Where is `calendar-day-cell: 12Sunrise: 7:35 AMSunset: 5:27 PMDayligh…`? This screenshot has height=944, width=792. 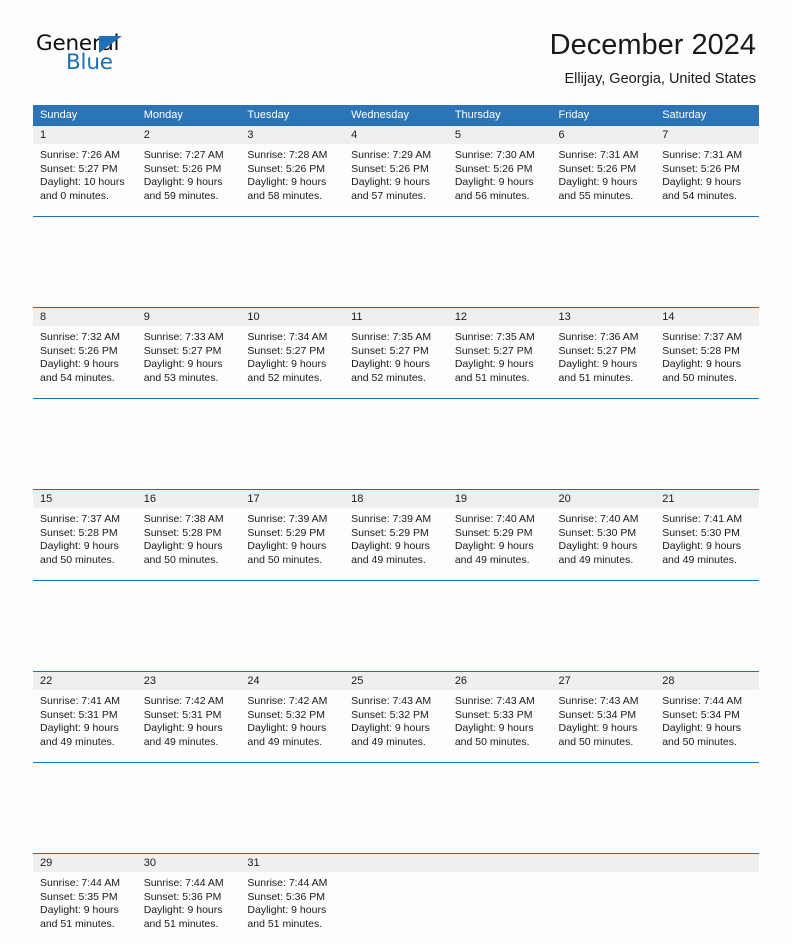
calendar-day-cell: 12Sunrise: 7:35 AMSunset: 5:27 PMDayligh… is located at coordinates (500, 353).